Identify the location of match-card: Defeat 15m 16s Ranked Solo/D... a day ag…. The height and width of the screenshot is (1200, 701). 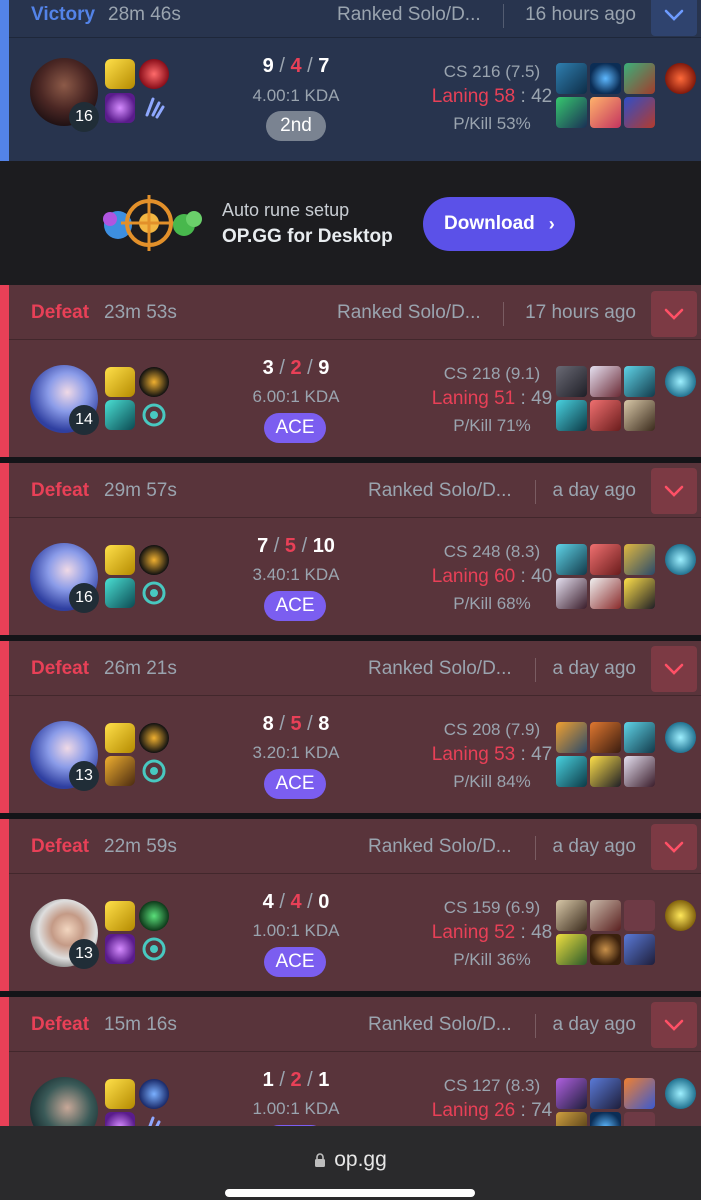
(350, 1061).